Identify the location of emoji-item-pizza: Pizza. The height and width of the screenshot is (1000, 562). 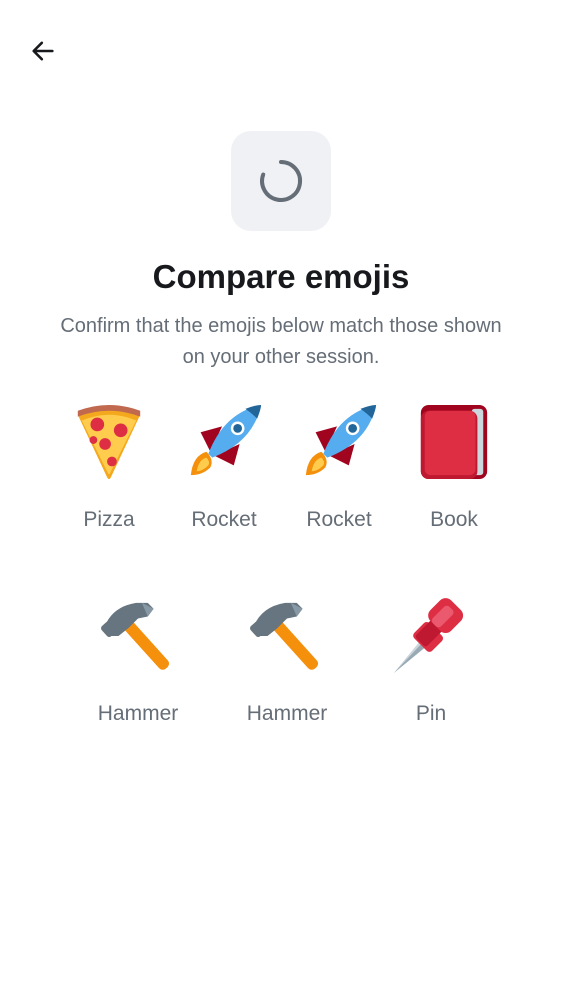
(109, 468).